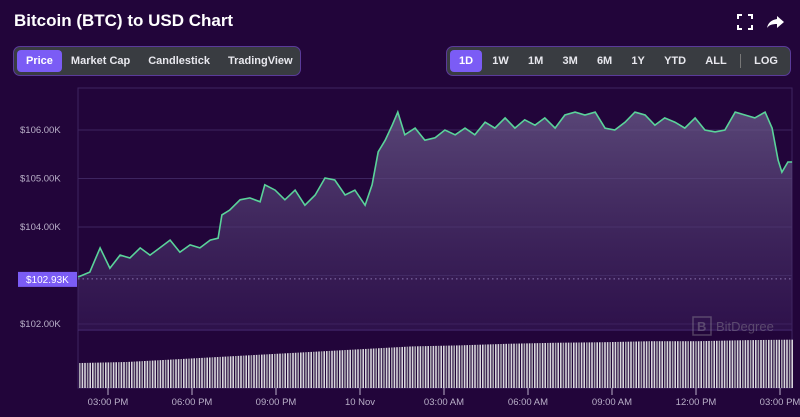 The image size is (800, 417). I want to click on tab-market-cap: Market Cap, so click(100, 61).